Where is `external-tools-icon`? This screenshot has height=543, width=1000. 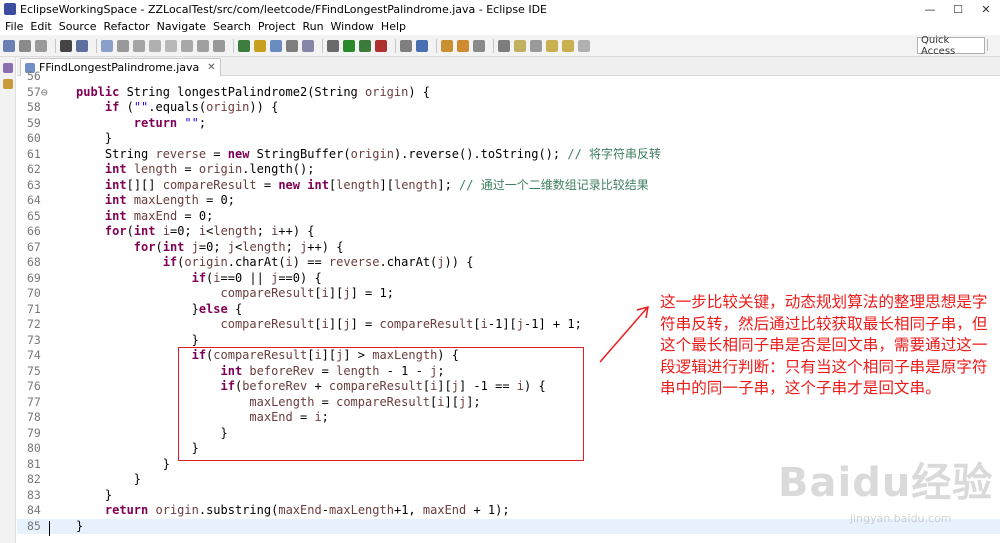 external-tools-icon is located at coordinates (381, 45).